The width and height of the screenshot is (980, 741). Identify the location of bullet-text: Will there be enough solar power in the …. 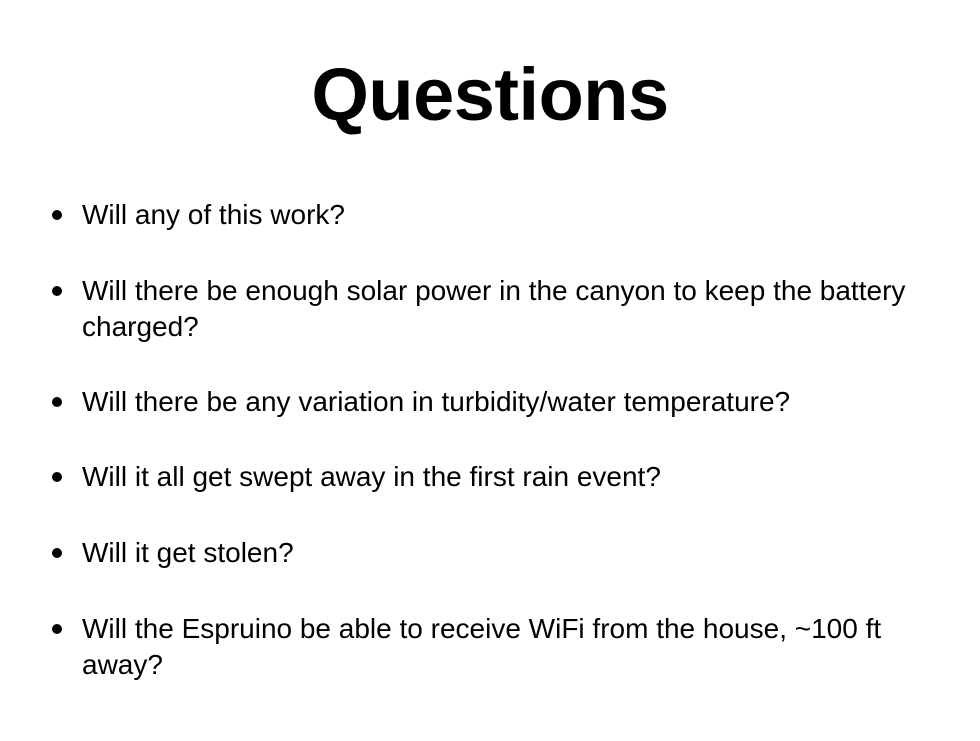
(494, 308).